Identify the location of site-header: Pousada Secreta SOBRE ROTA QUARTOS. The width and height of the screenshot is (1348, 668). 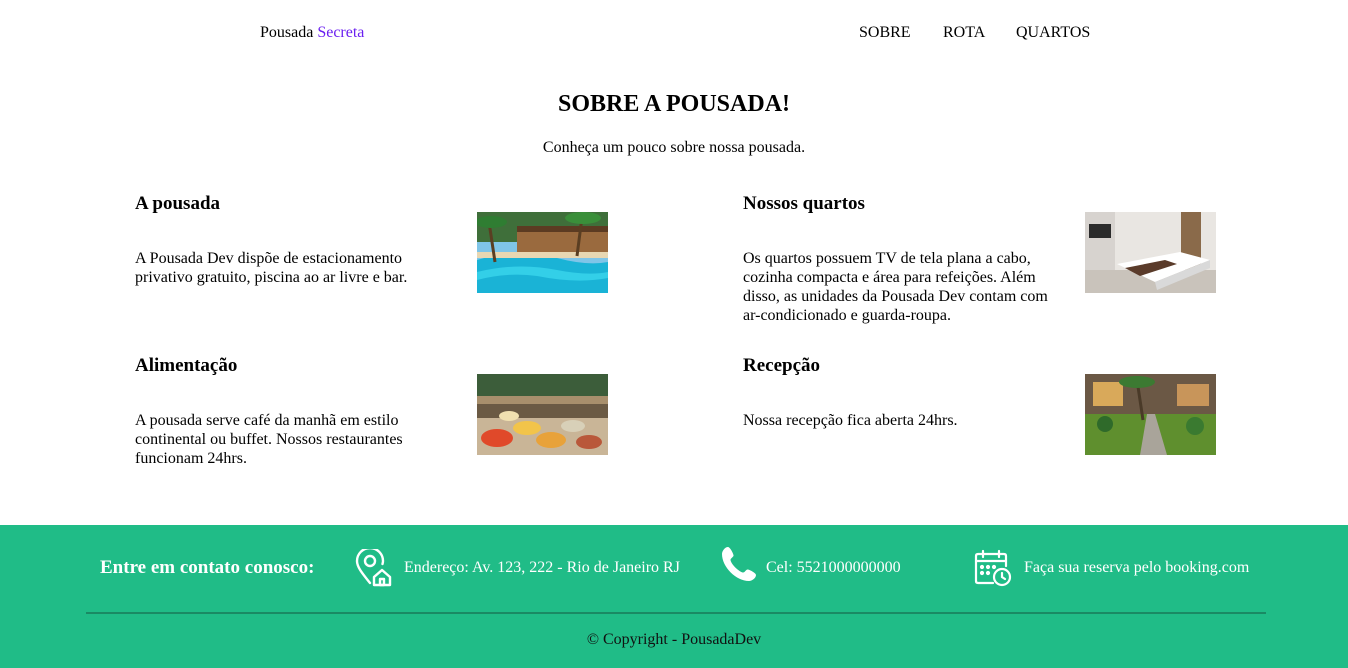
(674, 33).